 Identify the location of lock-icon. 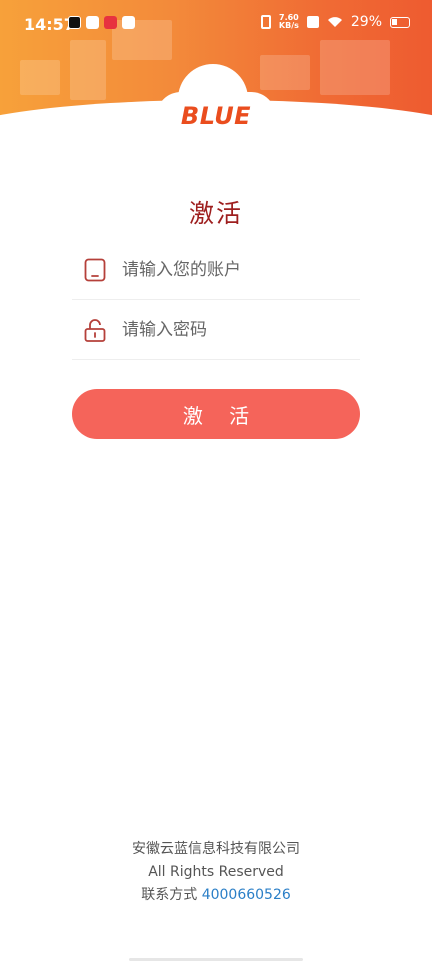
(95, 330).